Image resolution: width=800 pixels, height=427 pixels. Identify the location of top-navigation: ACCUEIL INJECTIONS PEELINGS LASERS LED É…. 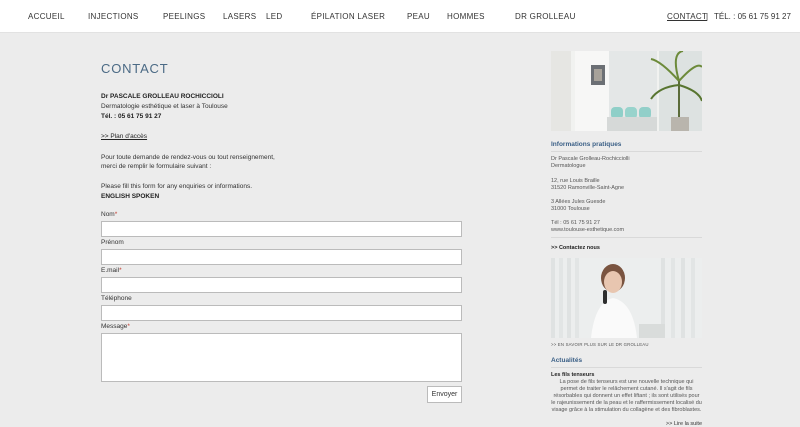
(400, 16).